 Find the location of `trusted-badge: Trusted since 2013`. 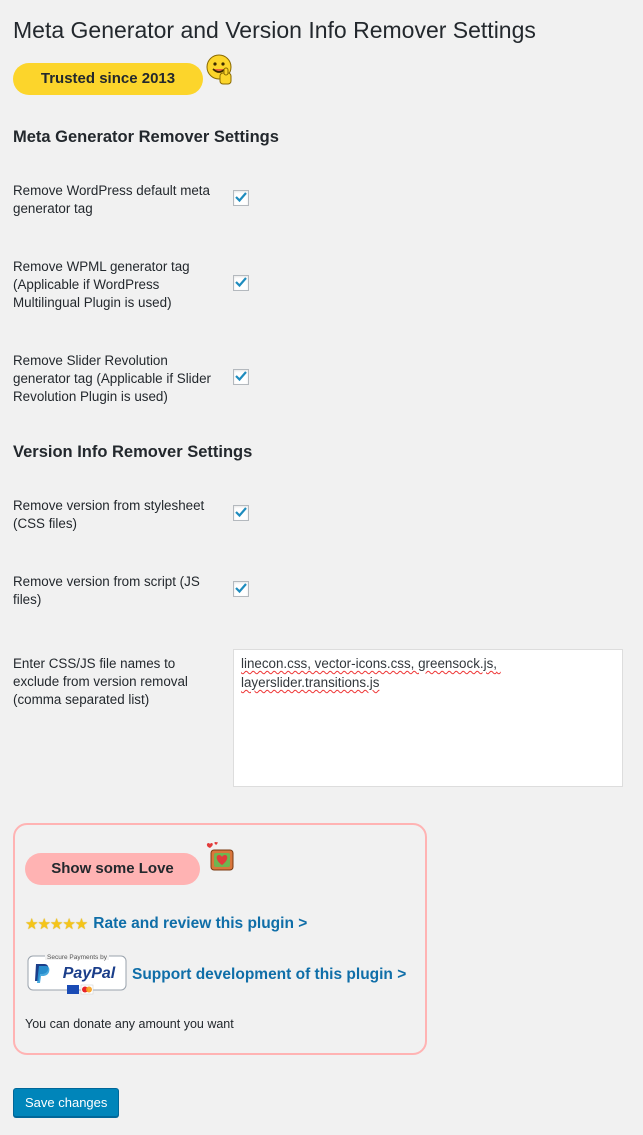

trusted-badge: Trusted since 2013 is located at coordinates (108, 79).